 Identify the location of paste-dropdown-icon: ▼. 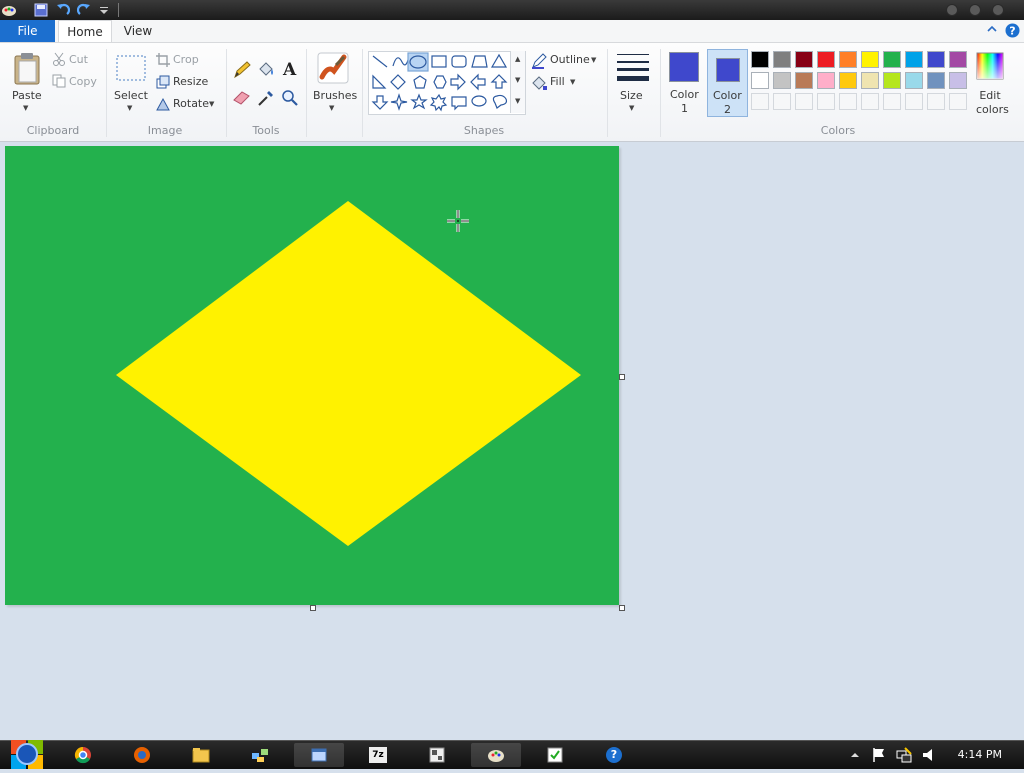
(25, 108).